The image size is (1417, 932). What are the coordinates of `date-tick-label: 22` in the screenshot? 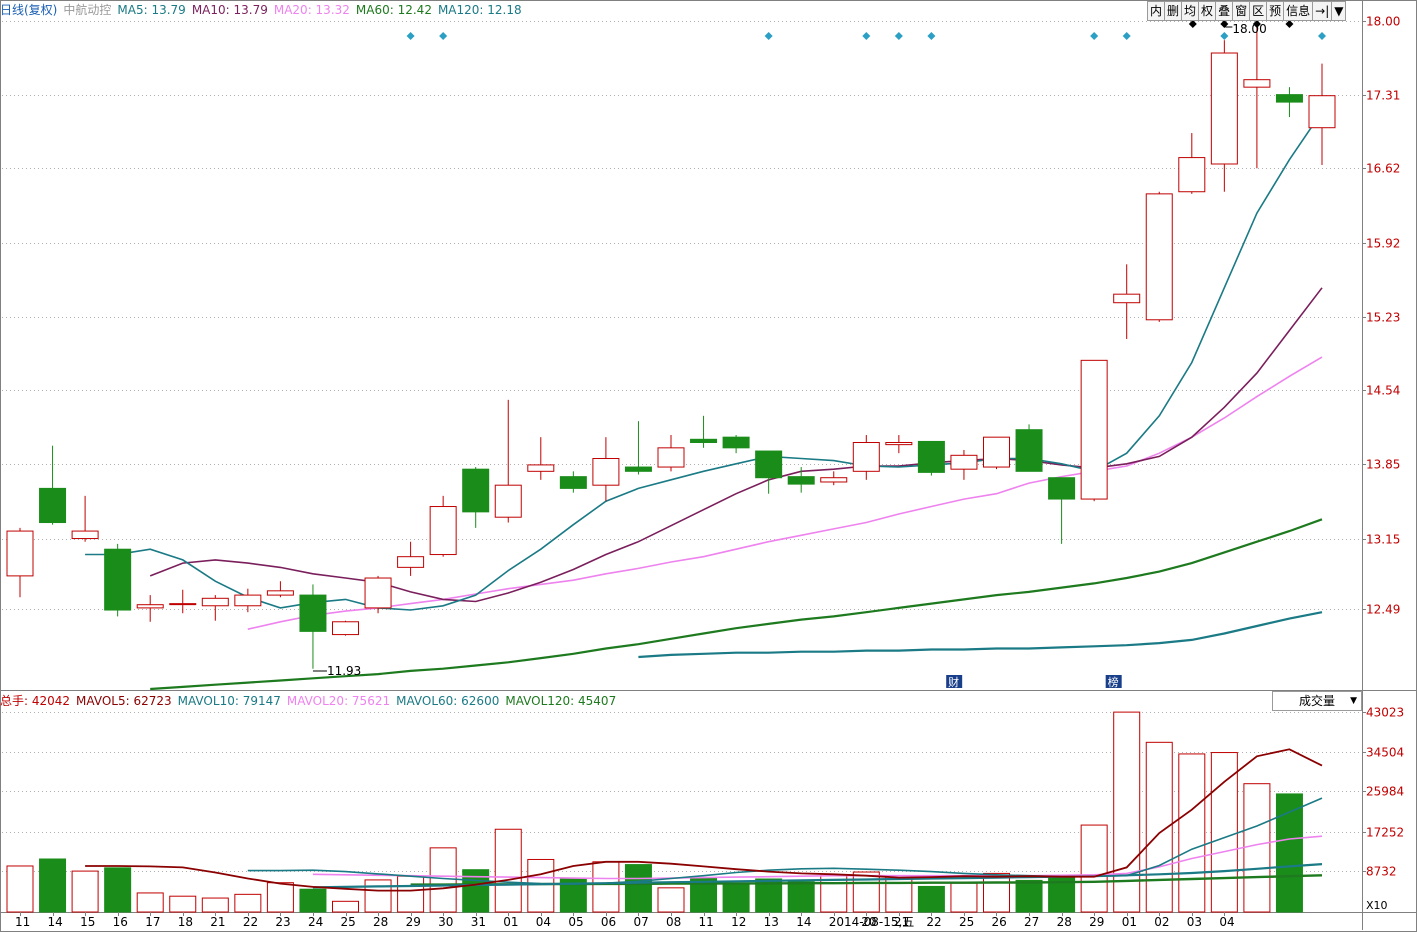 It's located at (250, 922).